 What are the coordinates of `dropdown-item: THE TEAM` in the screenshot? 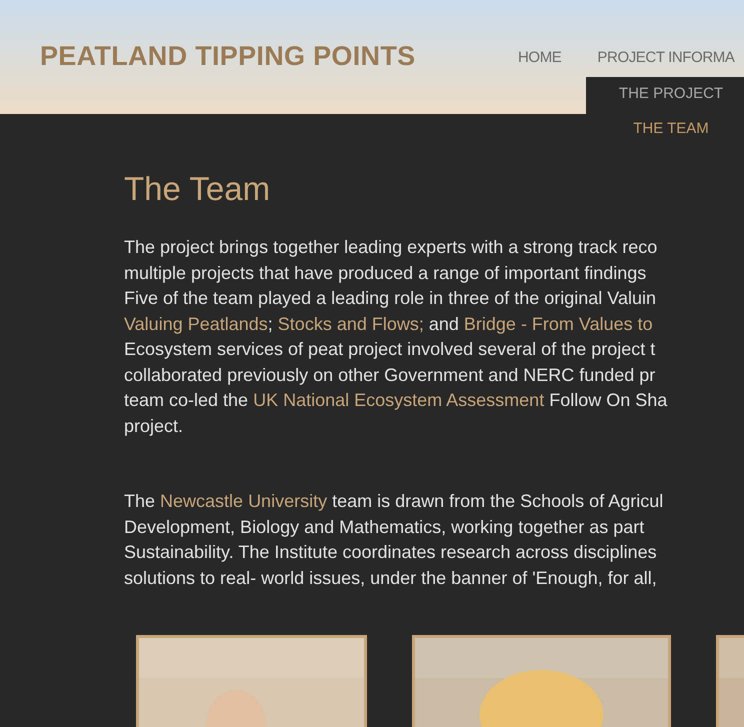 It's located at (671, 129).